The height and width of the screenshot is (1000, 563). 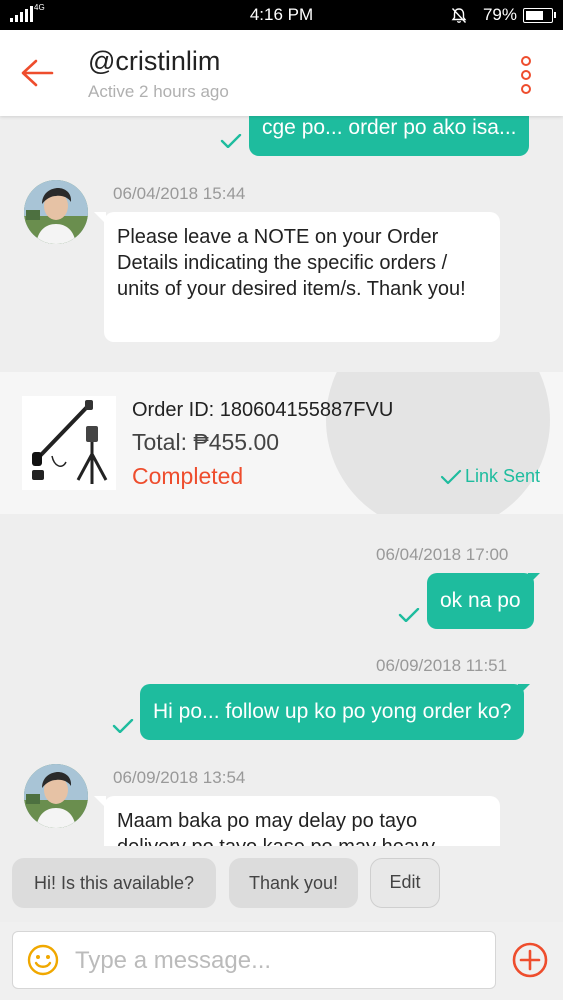 I want to click on mute-bell-icon, so click(x=459, y=18).